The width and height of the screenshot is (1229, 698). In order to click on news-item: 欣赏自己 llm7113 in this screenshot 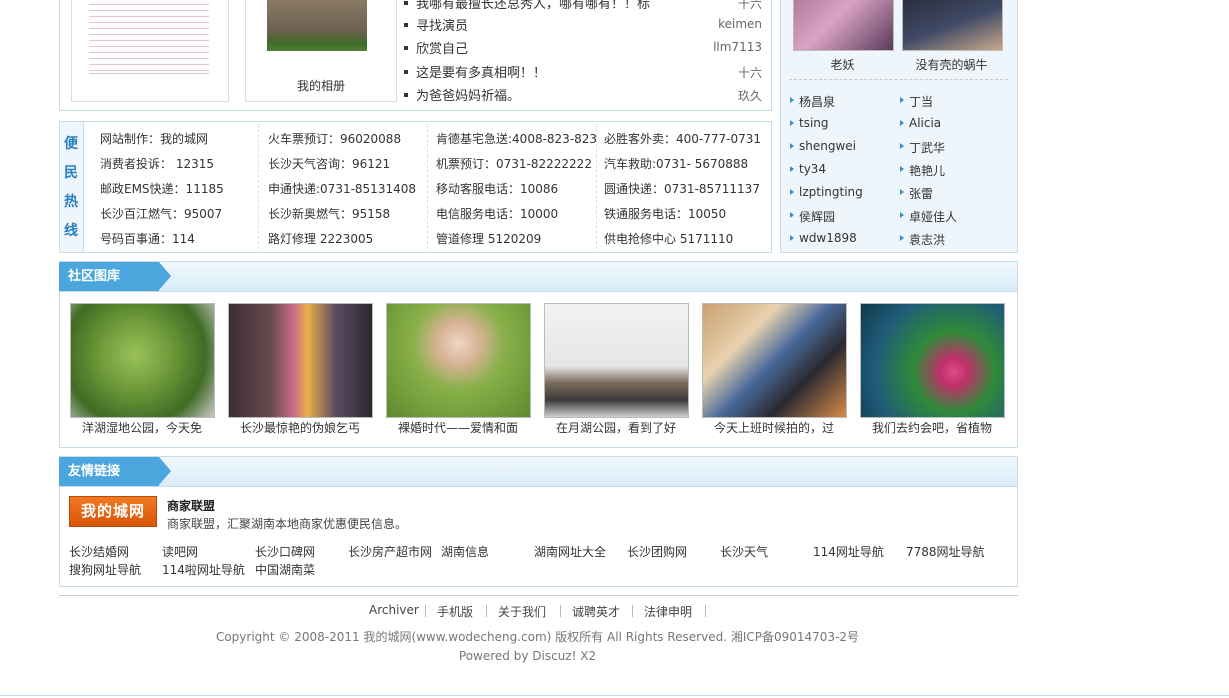, I will do `click(583, 49)`.